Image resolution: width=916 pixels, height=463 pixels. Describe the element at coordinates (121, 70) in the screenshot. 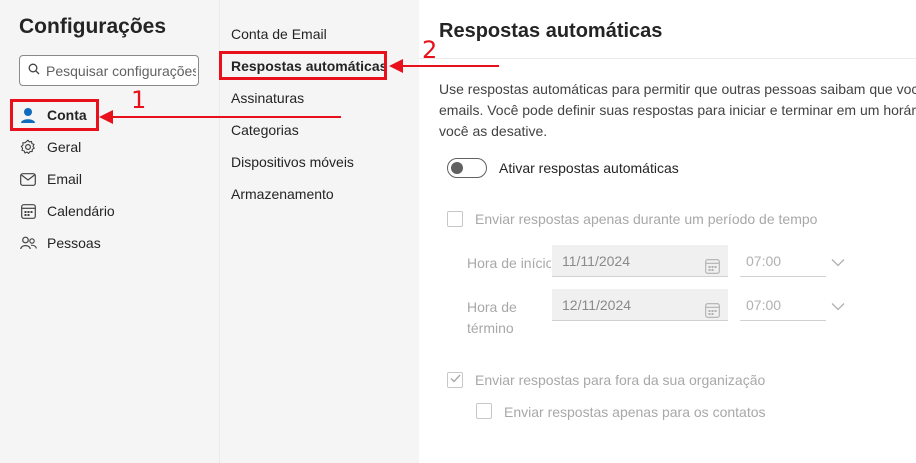

I see `search-input` at that location.